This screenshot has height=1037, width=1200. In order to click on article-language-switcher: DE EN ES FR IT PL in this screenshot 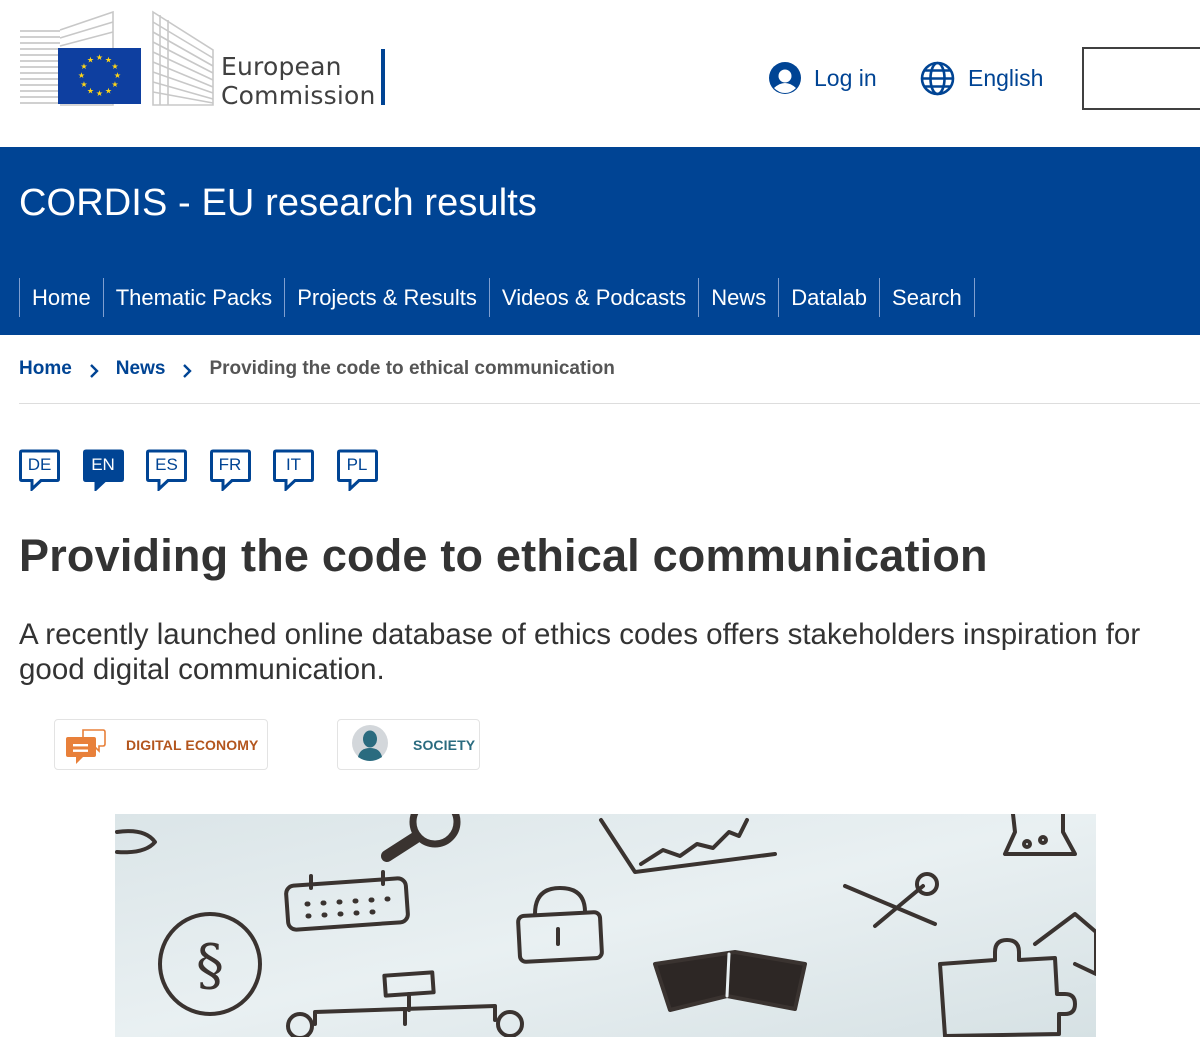, I will do `click(209, 470)`.